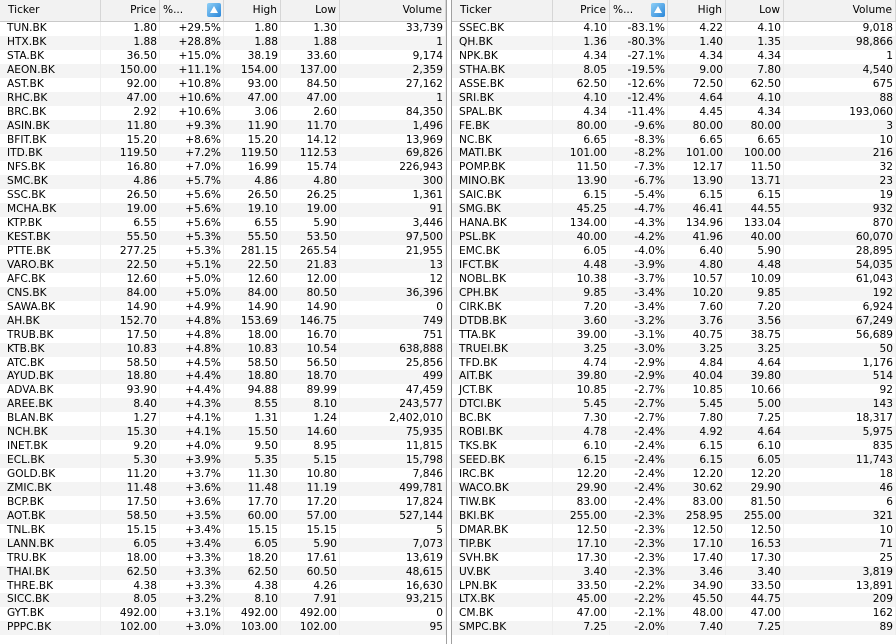 This screenshot has width=896, height=644. What do you see at coordinates (674, 433) in the screenshot?
I see `table-row: ROBI.BK 4.78 -2.4% 4.92 4.64 5,975` at bounding box center [674, 433].